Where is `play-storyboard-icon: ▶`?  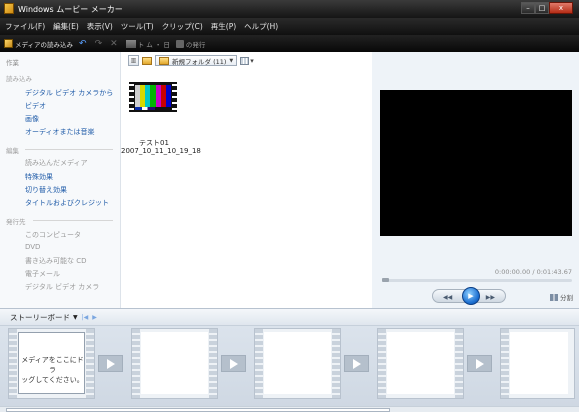 play-storyboard-icon: ▶ is located at coordinates (94, 317).